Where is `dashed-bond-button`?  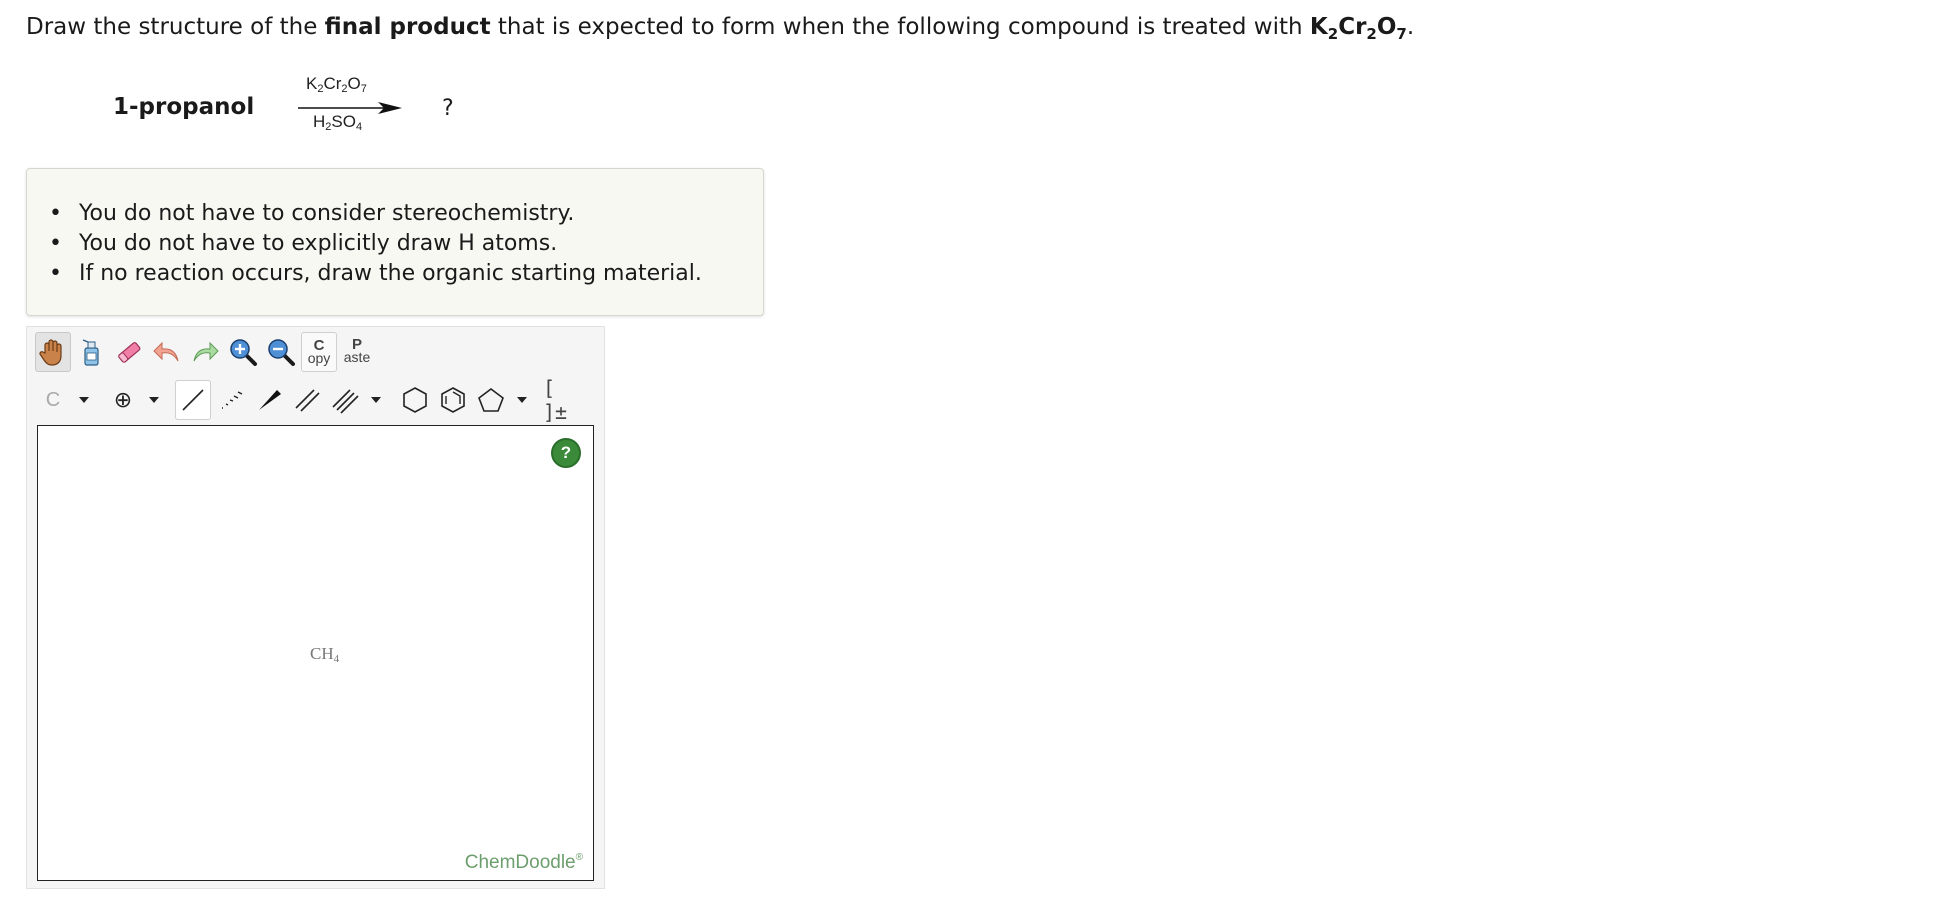 dashed-bond-button is located at coordinates (231, 400).